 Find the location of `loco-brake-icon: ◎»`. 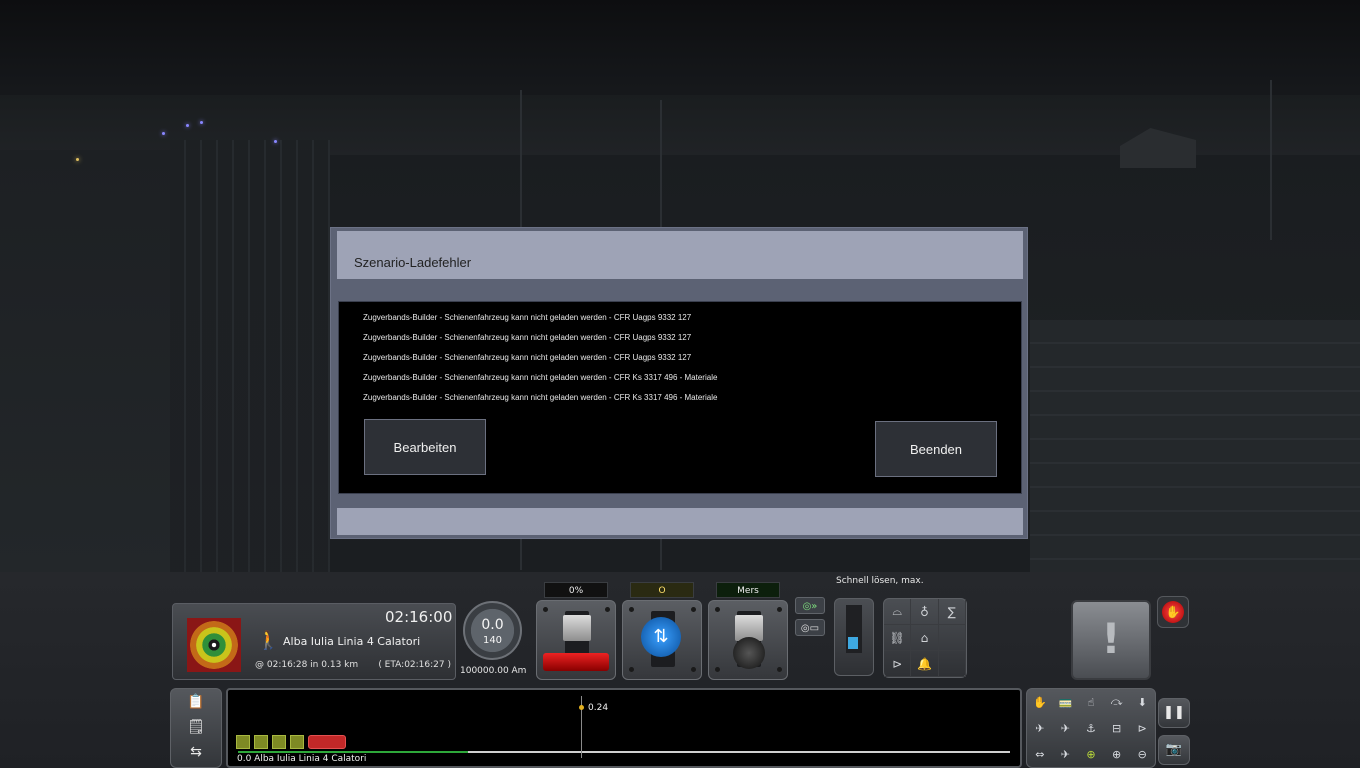

loco-brake-icon: ◎» is located at coordinates (810, 605).